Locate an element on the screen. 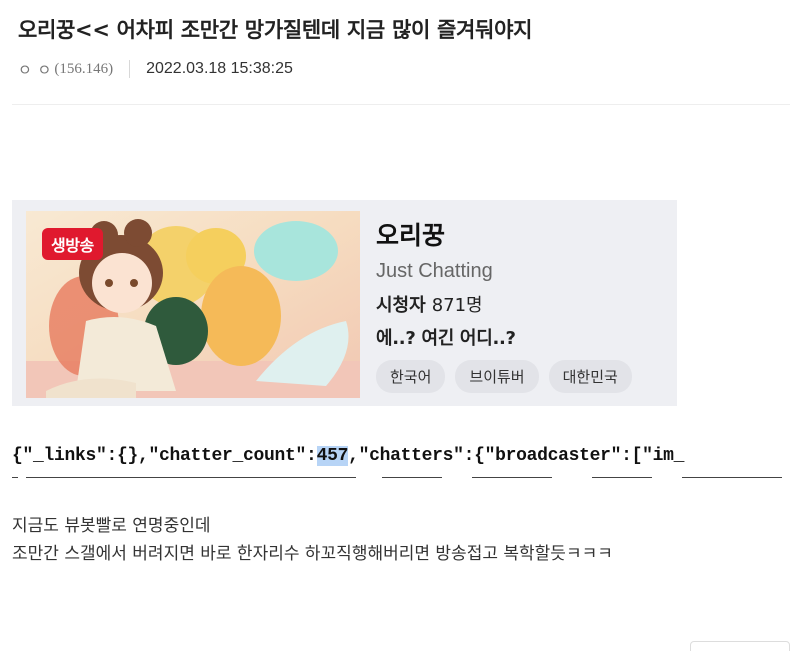 This screenshot has height=651, width=790. tag-korea: 대한민국 is located at coordinates (590, 376).